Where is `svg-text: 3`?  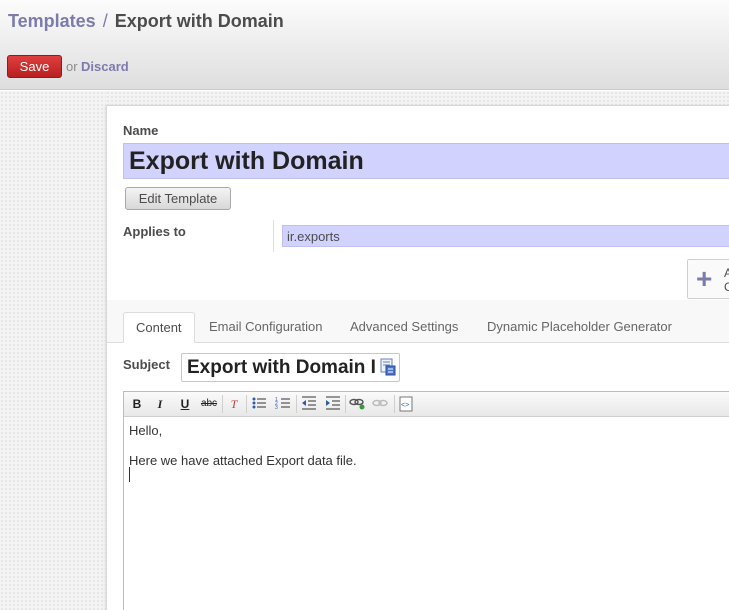
svg-text: 3 is located at coordinates (276, 407).